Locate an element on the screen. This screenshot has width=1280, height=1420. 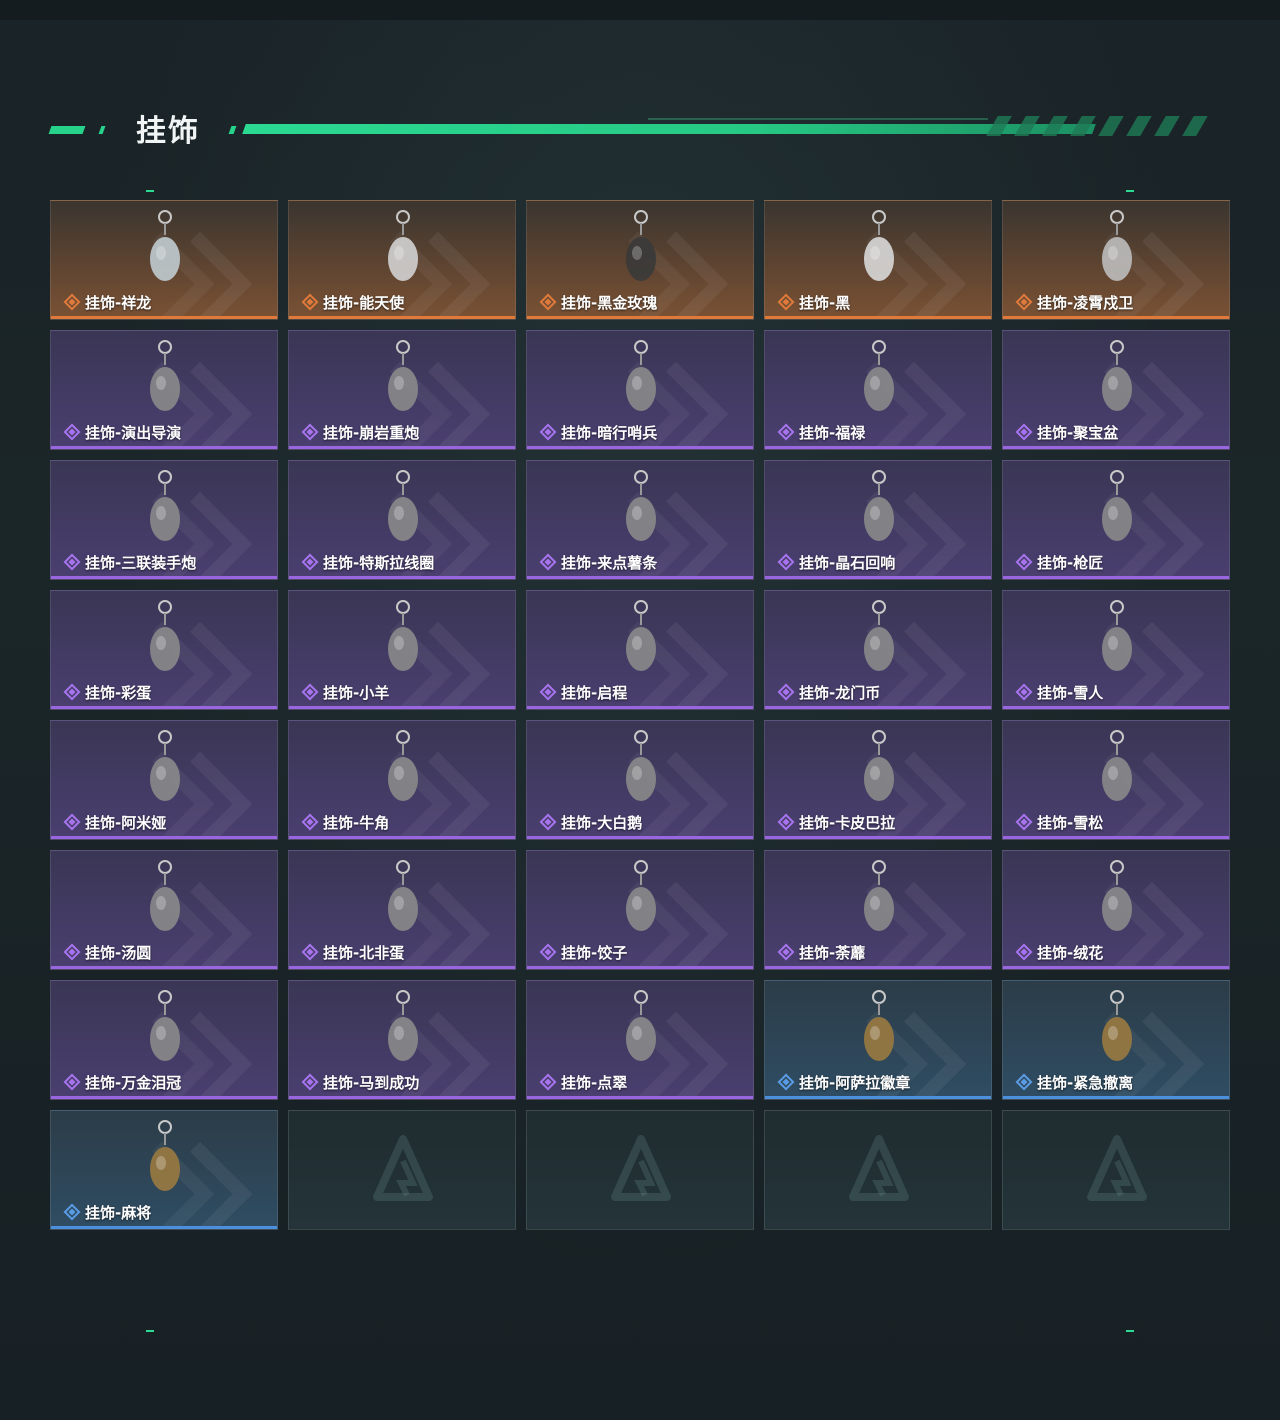
dumpling-bowl-charm-icon is located at coordinates (165, 899).